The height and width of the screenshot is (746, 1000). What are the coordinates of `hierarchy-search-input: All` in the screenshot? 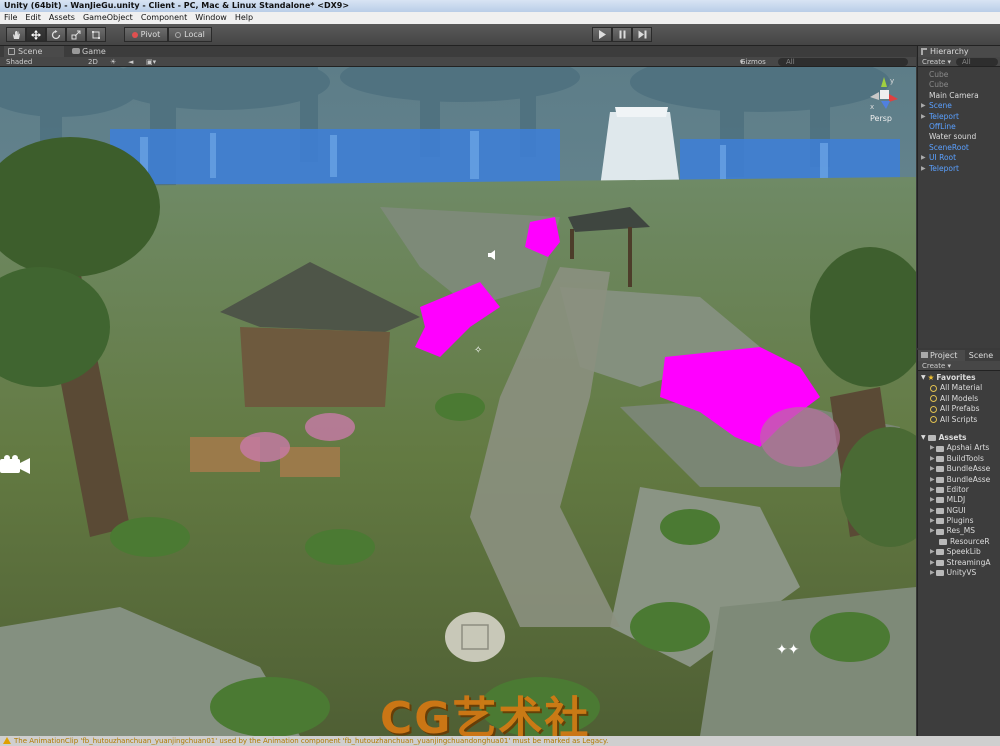 It's located at (977, 62).